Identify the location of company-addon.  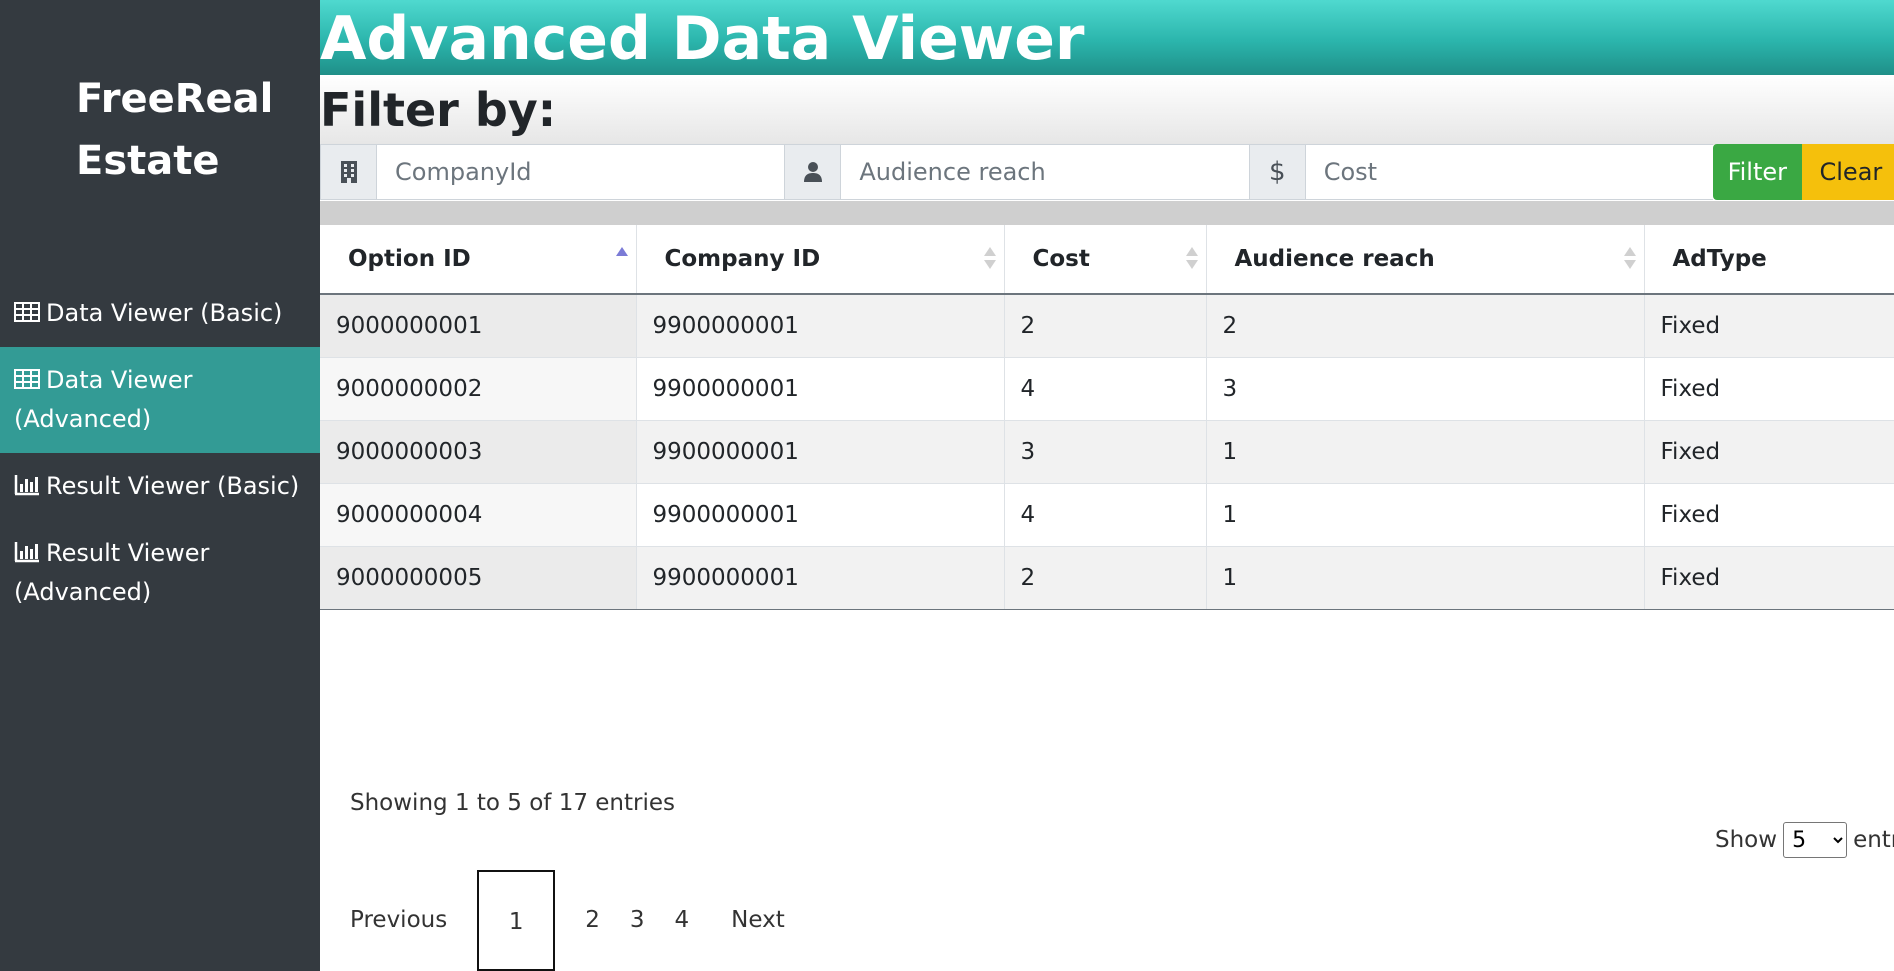
(349, 172).